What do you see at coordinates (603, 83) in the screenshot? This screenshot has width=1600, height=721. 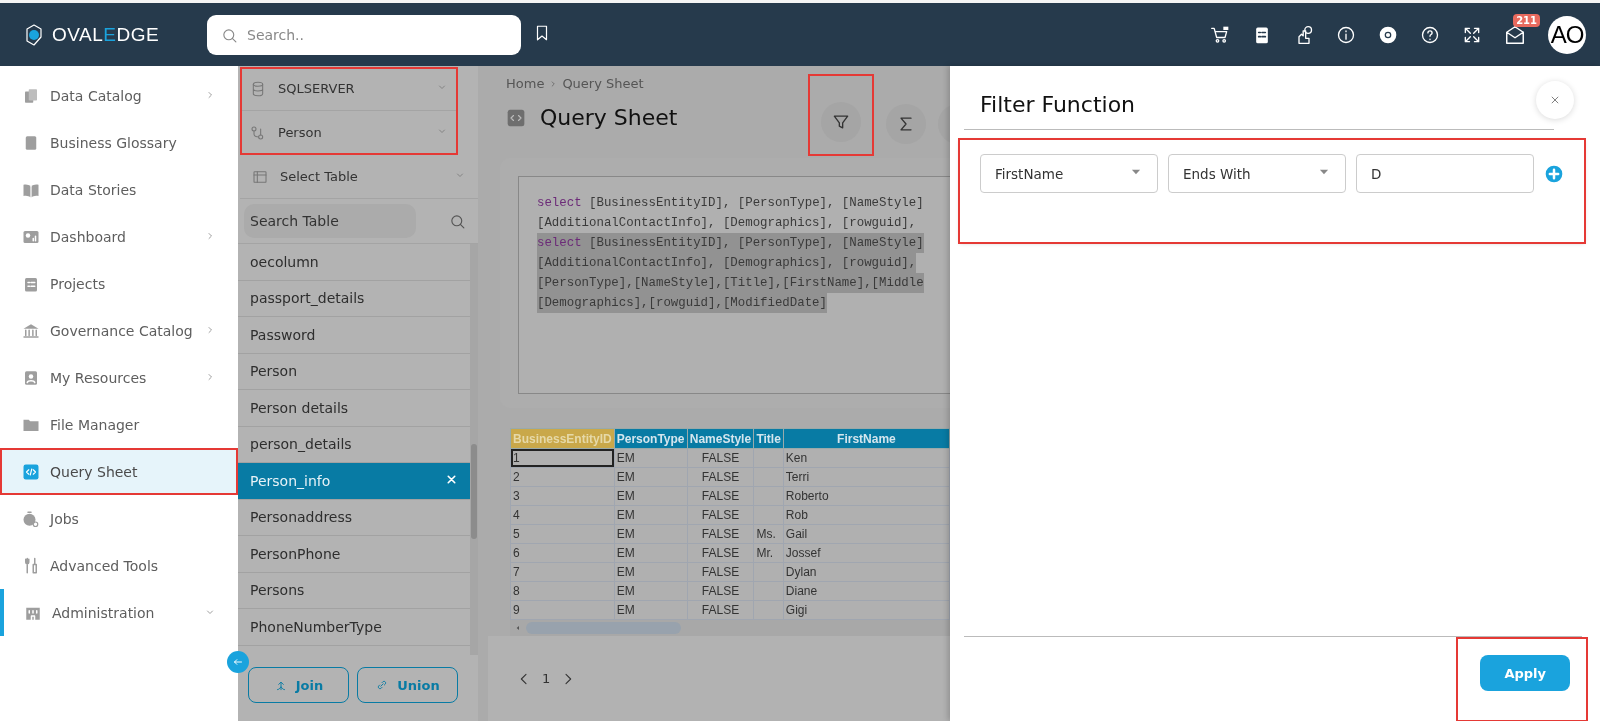 I see `breadcrumb-current: Query Sheet` at bounding box center [603, 83].